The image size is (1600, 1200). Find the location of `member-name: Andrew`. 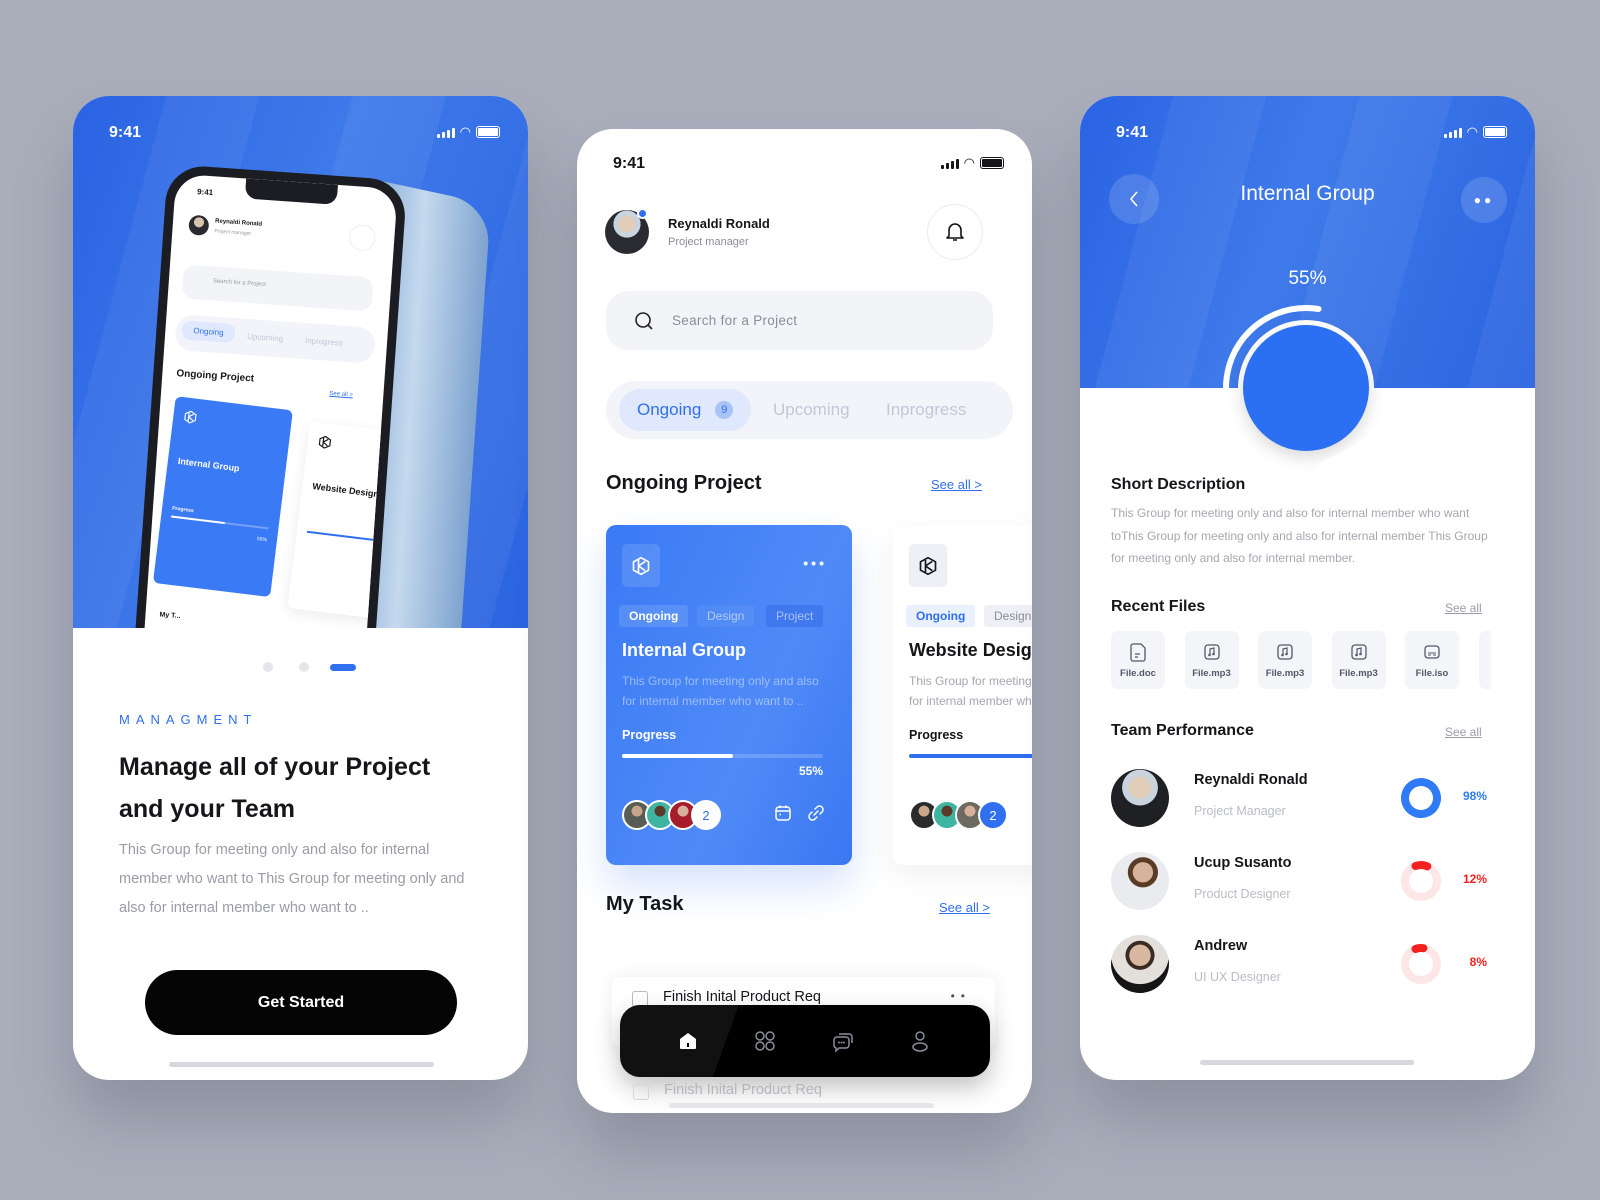

member-name: Andrew is located at coordinates (1221, 946).